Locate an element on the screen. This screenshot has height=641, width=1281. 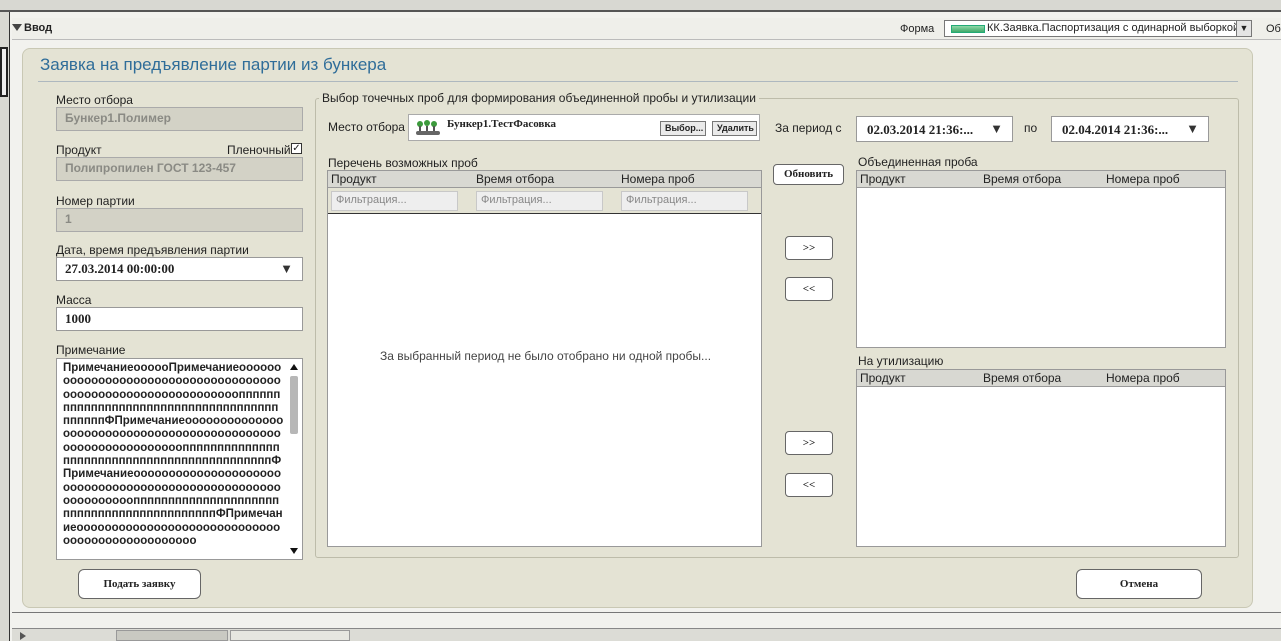
combined-list: Продукт Время отбора Номера проб is located at coordinates (1041, 259).